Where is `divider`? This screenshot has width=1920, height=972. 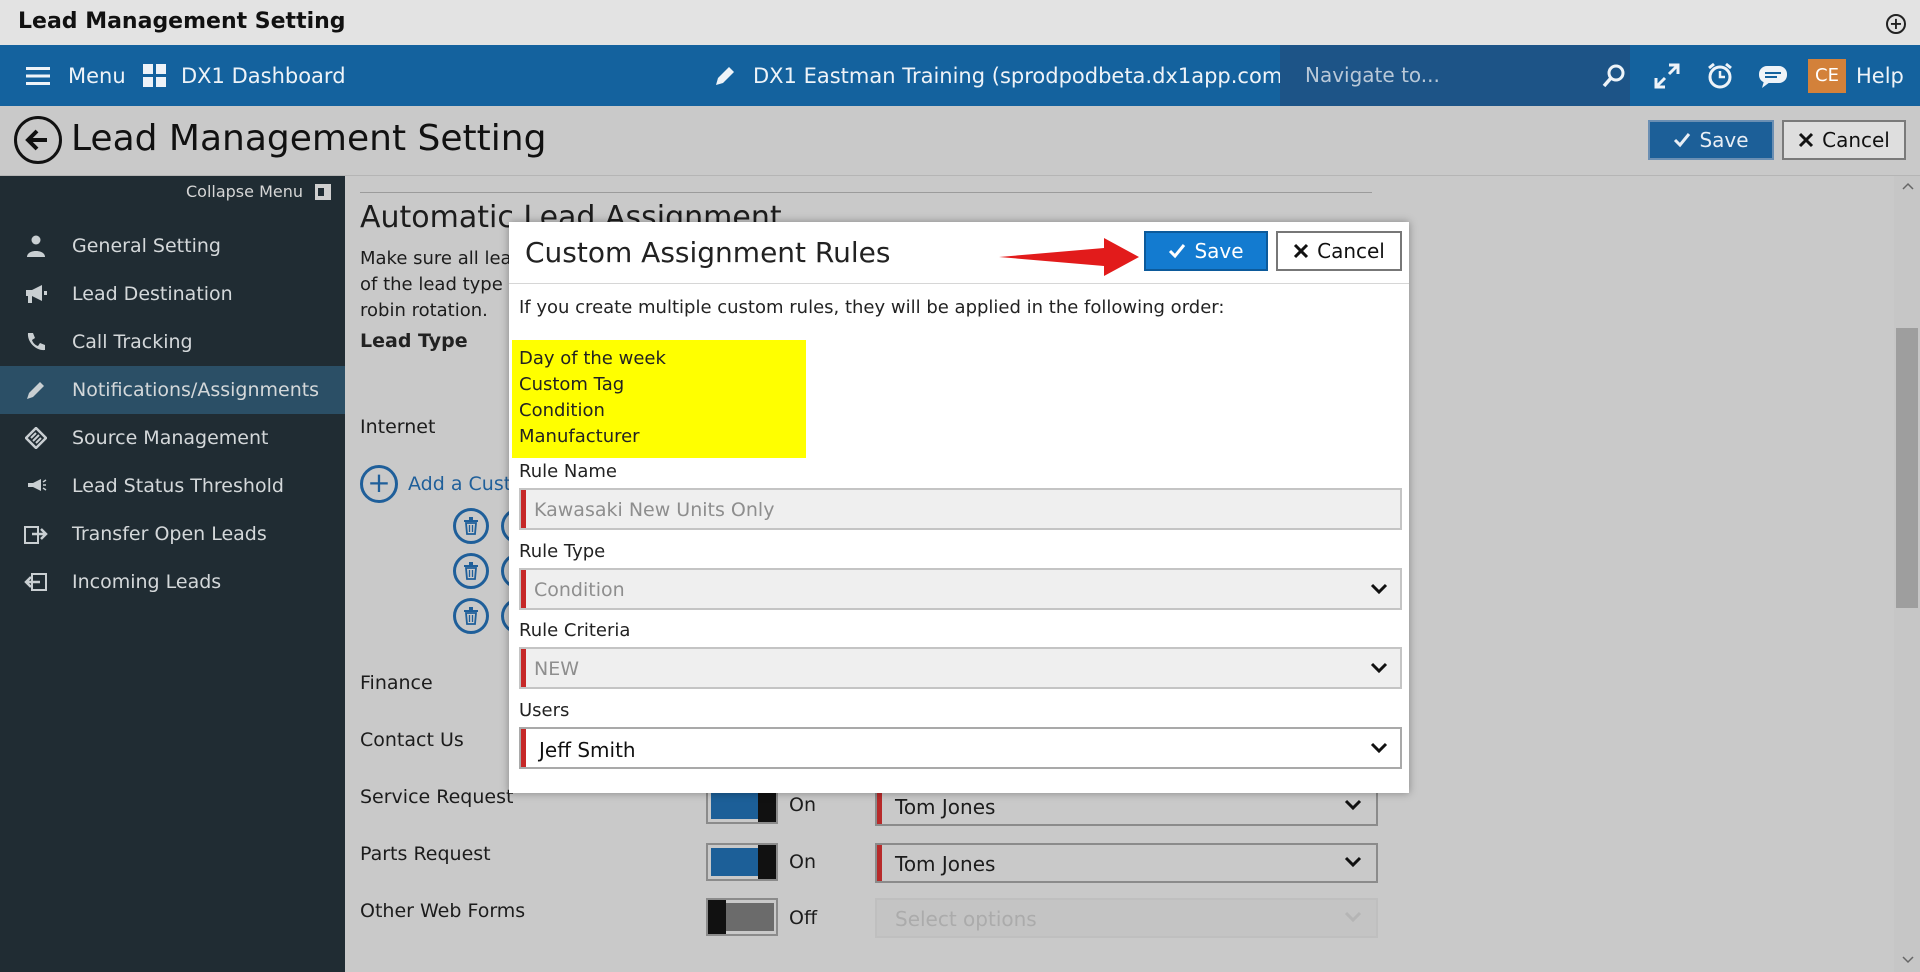
divider is located at coordinates (866, 192).